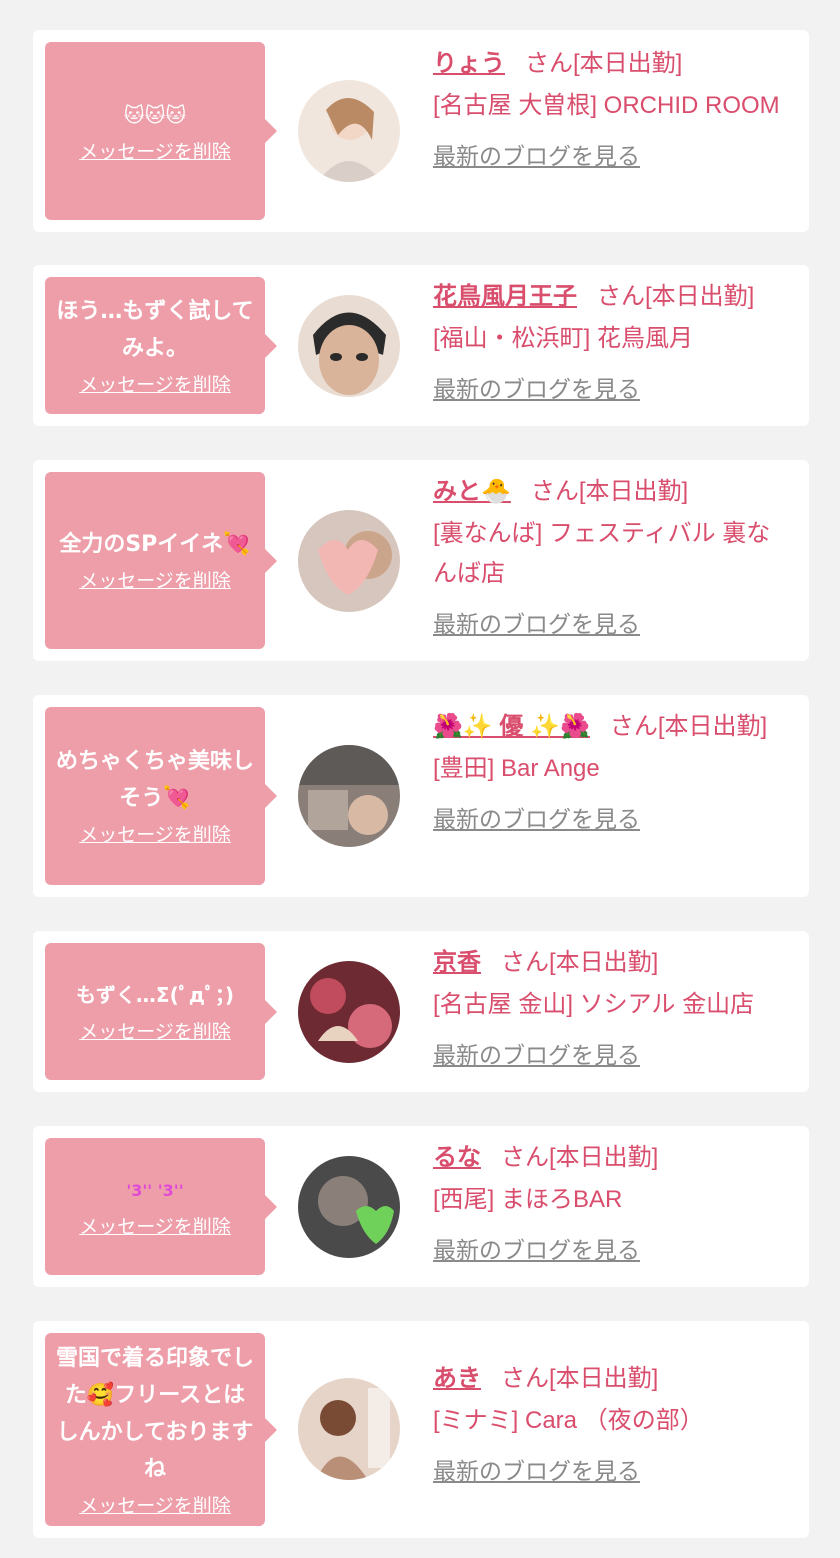  I want to click on message-bubble: 全力のSPイイネ💘 メッセージを削除, so click(161, 560).